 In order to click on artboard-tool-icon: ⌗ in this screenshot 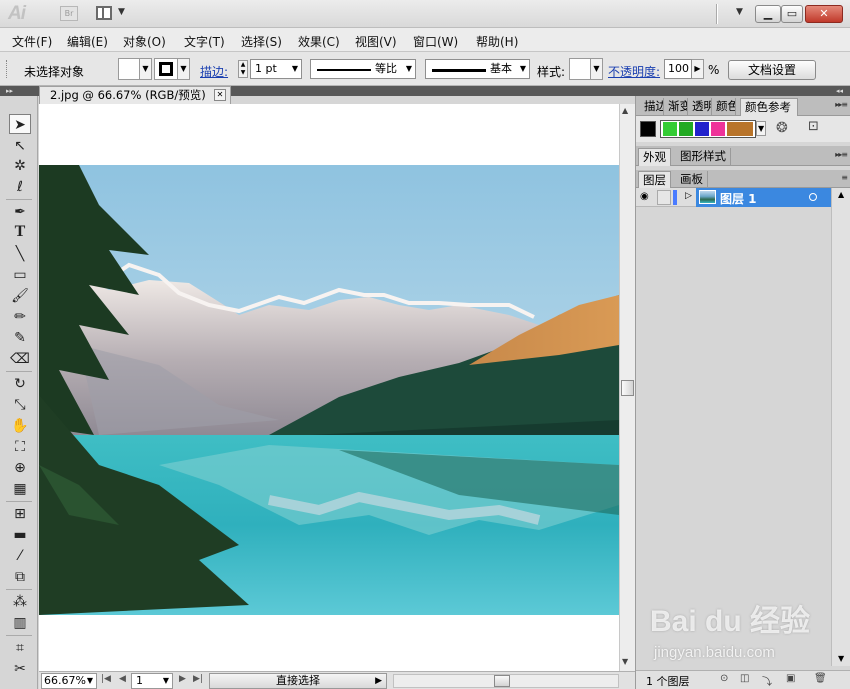, I will do `click(20, 648)`.